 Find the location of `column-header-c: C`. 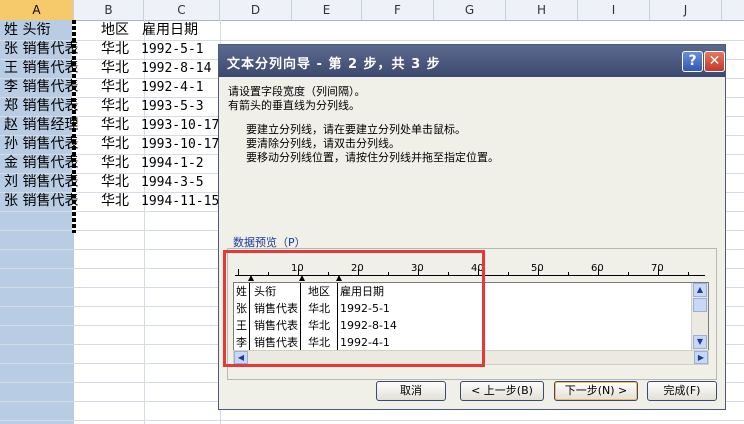

column-header-c: C is located at coordinates (182, 10).